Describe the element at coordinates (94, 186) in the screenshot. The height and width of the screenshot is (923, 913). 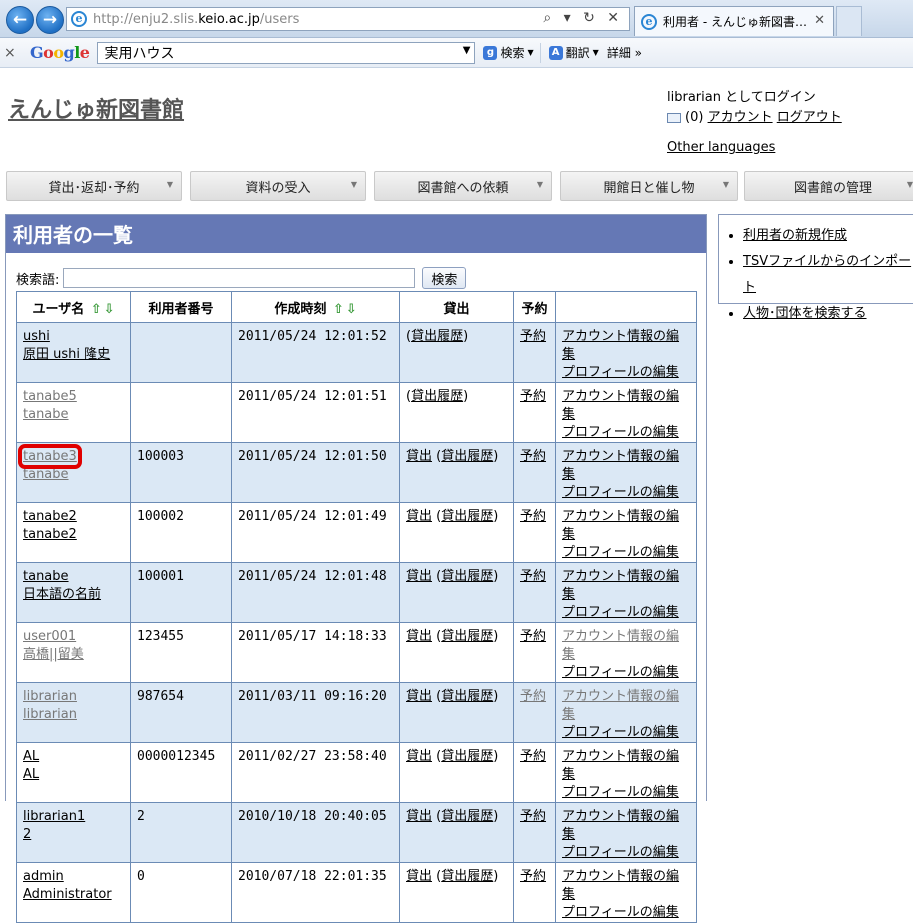
I see `menu-circulation: 貸出･返却･予約 ▼` at that location.